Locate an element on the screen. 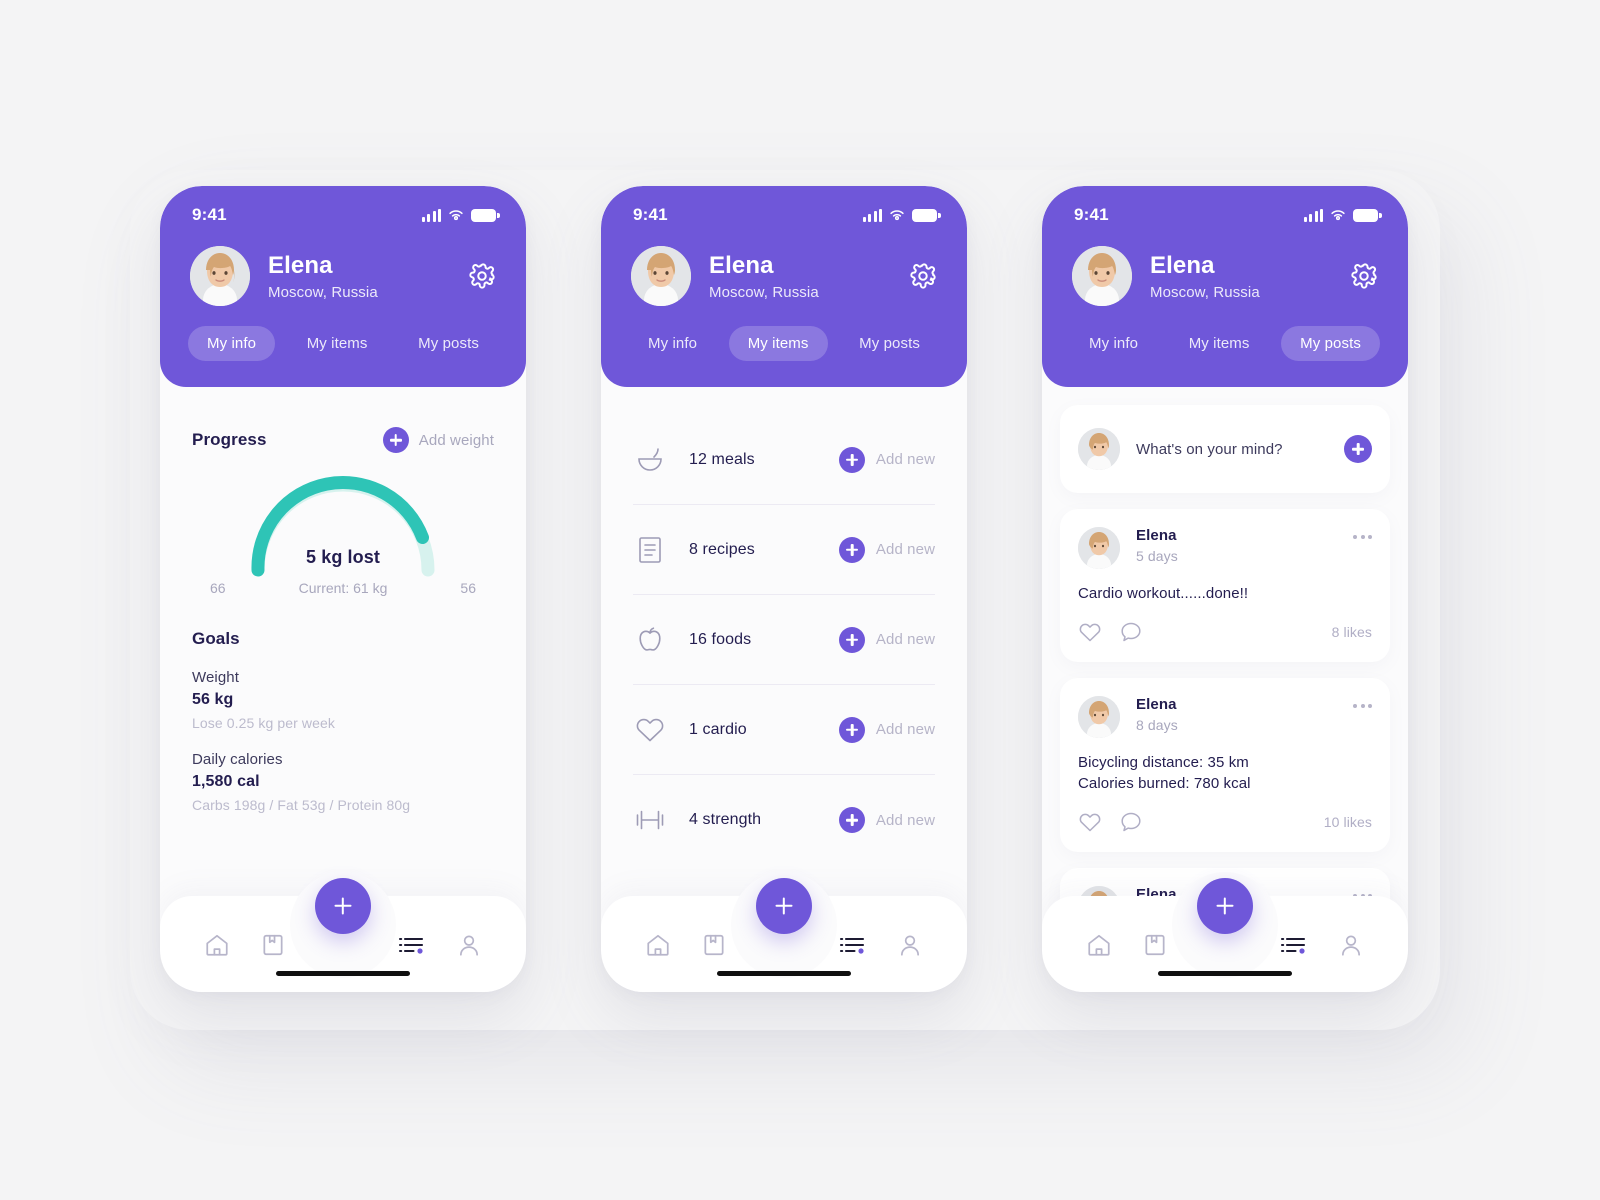 The height and width of the screenshot is (1200, 1600). wifi-icon is located at coordinates (897, 215).